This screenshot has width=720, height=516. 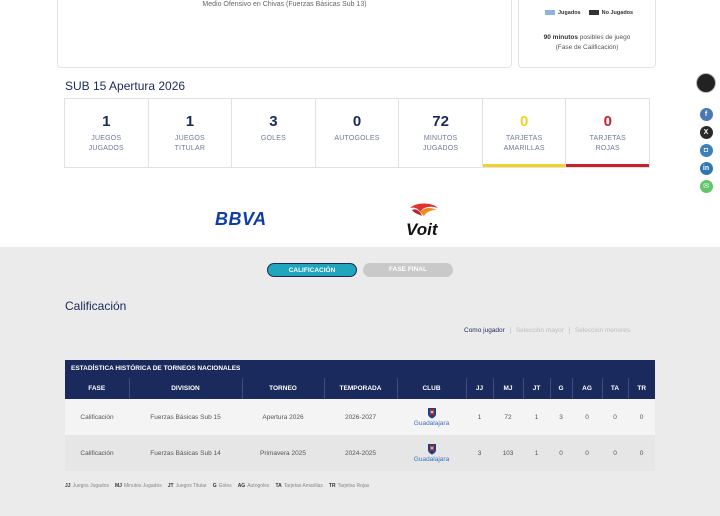 I want to click on header-ta: TA, so click(x=615, y=388).